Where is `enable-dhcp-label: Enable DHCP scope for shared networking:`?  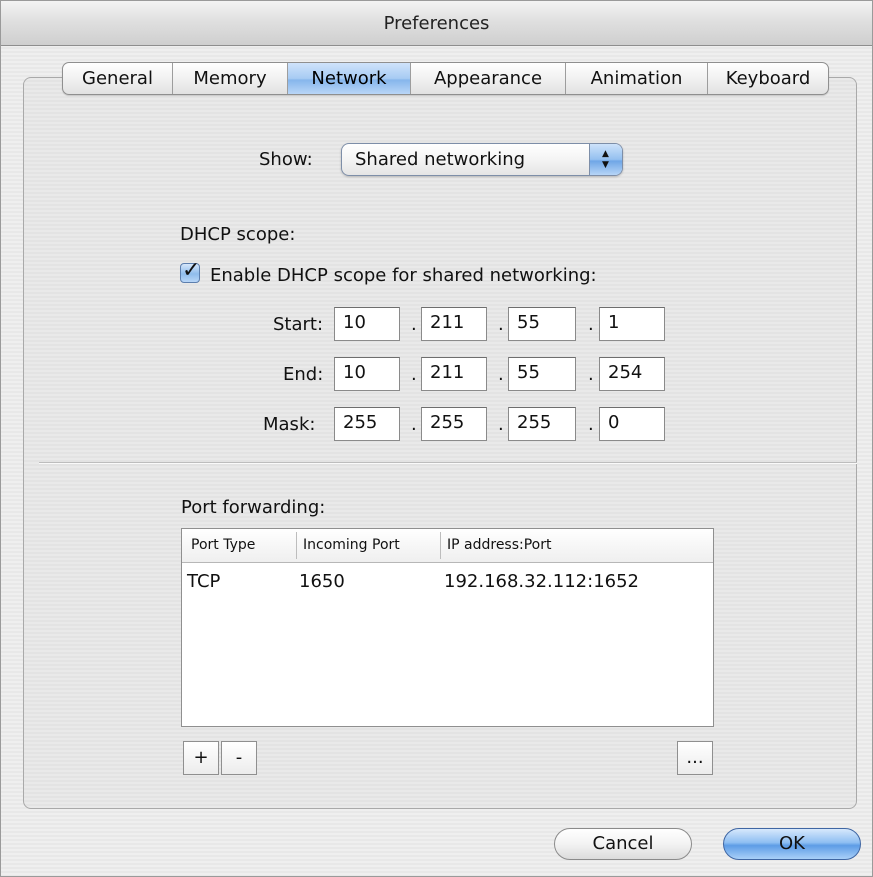 enable-dhcp-label: Enable DHCP scope for shared networking: is located at coordinates (403, 275).